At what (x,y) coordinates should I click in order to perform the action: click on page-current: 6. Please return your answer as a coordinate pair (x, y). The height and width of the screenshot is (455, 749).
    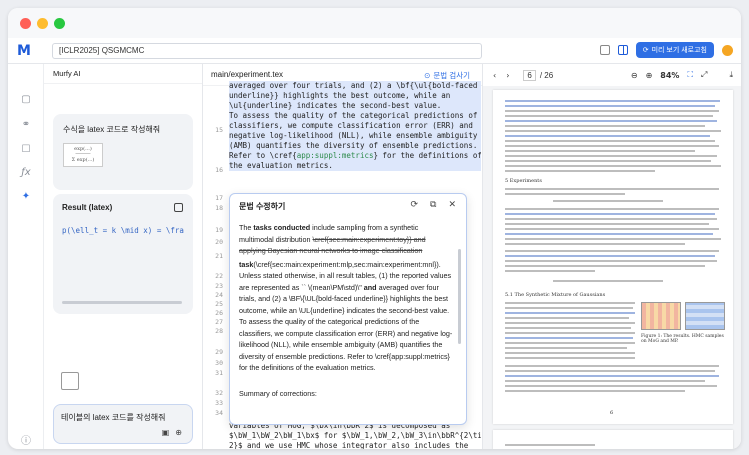
    Looking at the image, I should click on (529, 75).